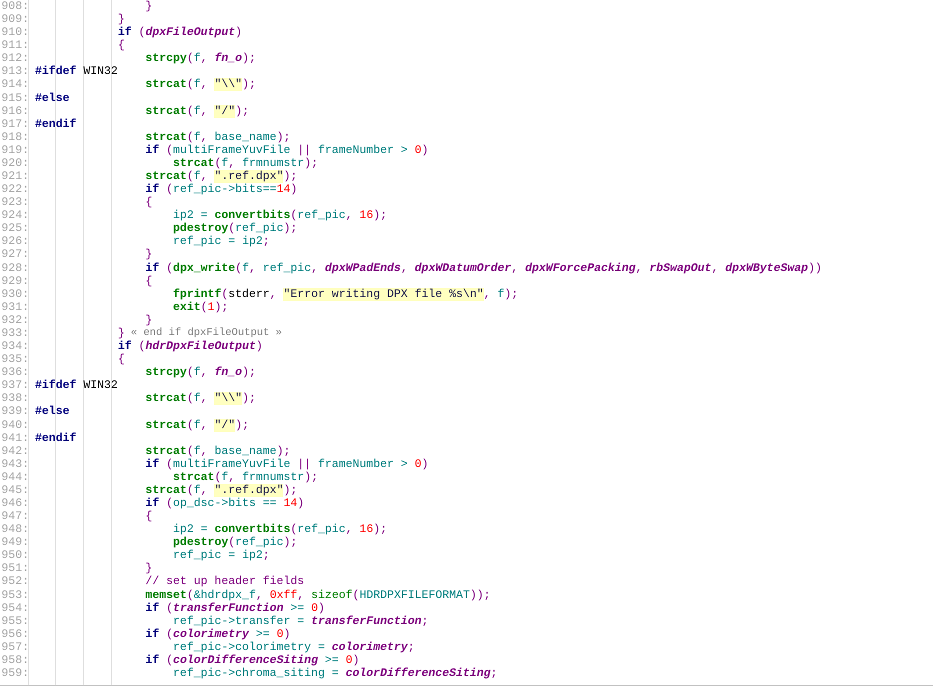 Image resolution: width=933 pixels, height=688 pixels. What do you see at coordinates (14, 555) in the screenshot?
I see `line-number: 950:` at bounding box center [14, 555].